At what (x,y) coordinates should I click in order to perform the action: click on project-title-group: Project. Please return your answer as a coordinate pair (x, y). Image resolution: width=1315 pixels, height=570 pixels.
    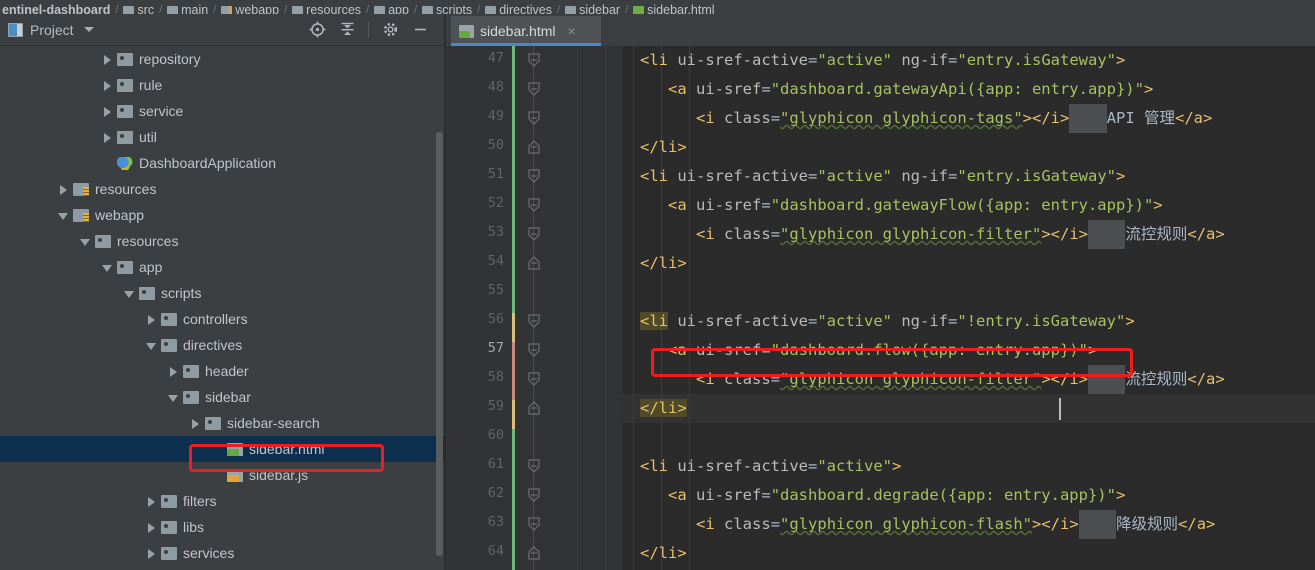
    Looking at the image, I should click on (47, 30).